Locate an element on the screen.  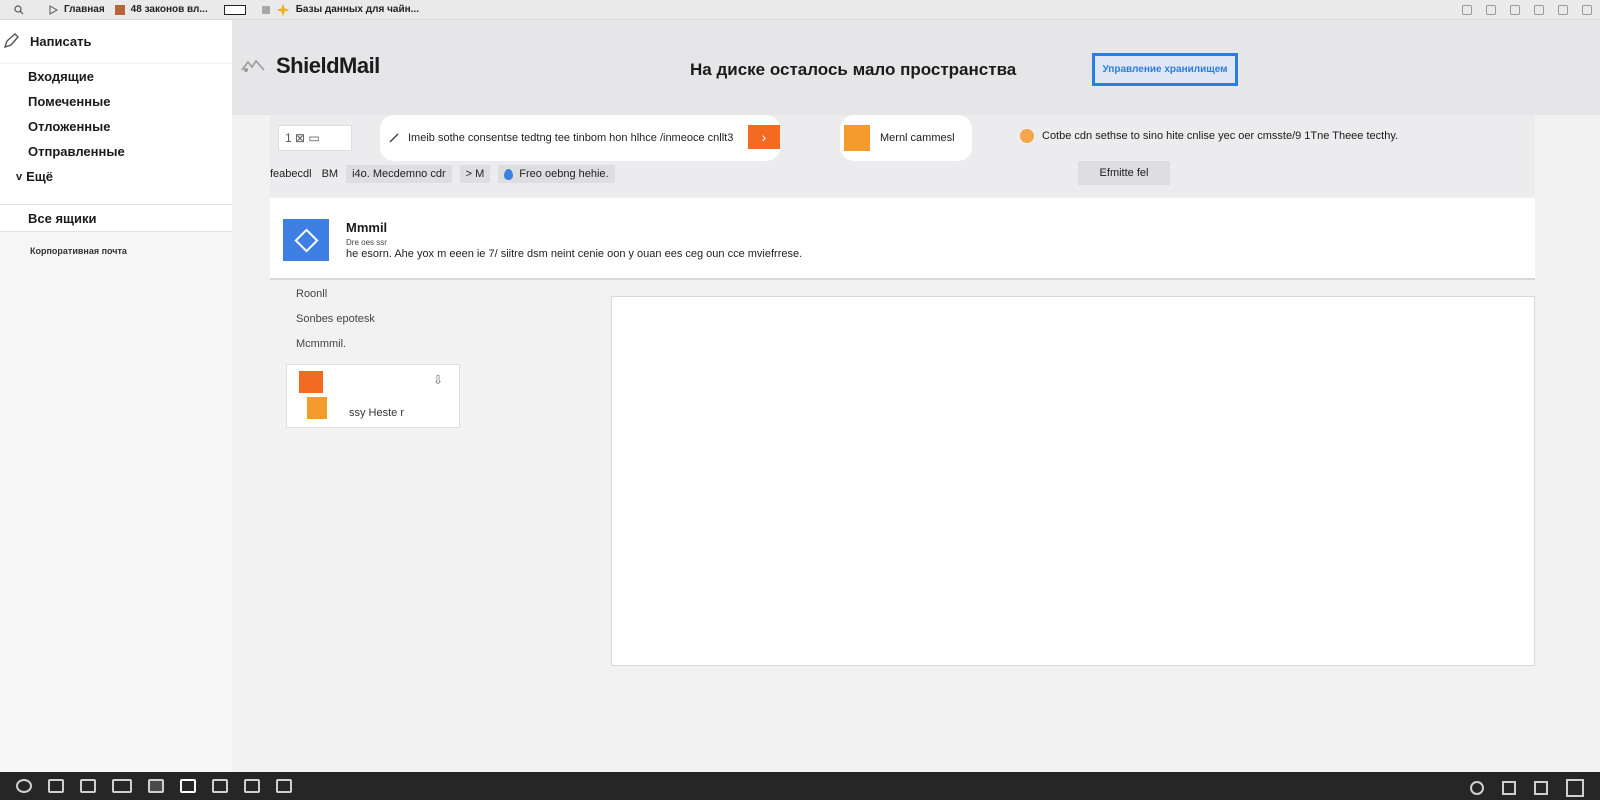
os-taskbar is located at coordinates (800, 786).